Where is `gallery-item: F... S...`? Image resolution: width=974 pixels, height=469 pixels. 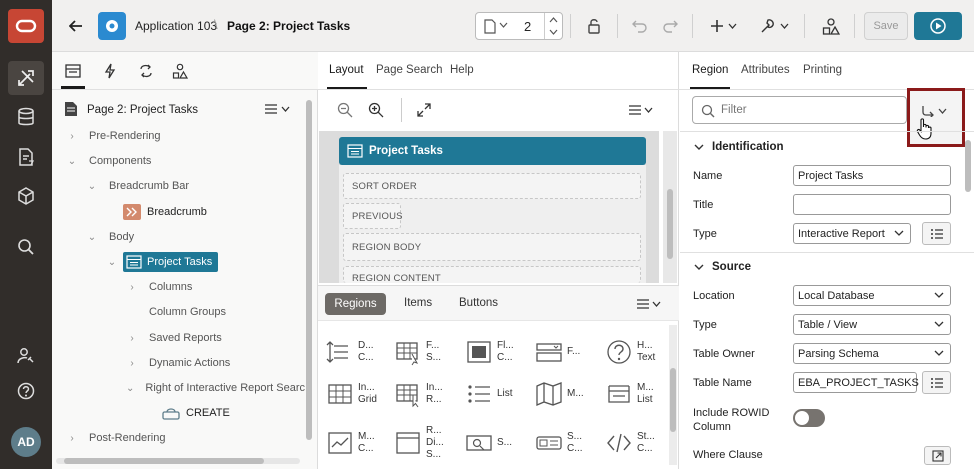 gallery-item: F... S... is located at coordinates (430, 352).